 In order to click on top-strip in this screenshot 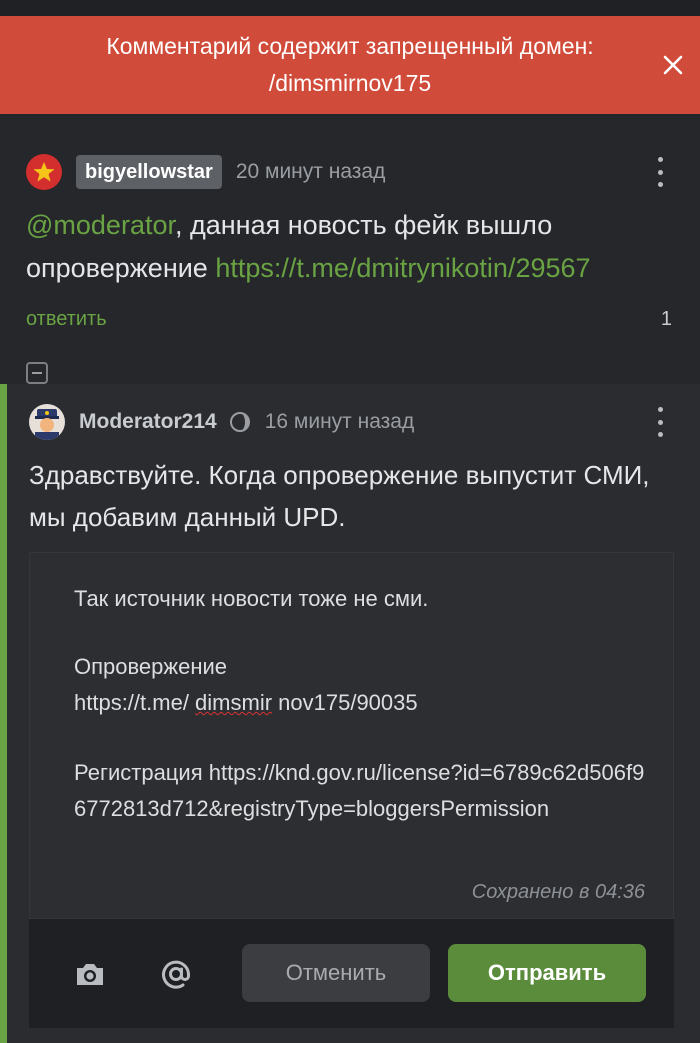, I will do `click(350, 8)`.